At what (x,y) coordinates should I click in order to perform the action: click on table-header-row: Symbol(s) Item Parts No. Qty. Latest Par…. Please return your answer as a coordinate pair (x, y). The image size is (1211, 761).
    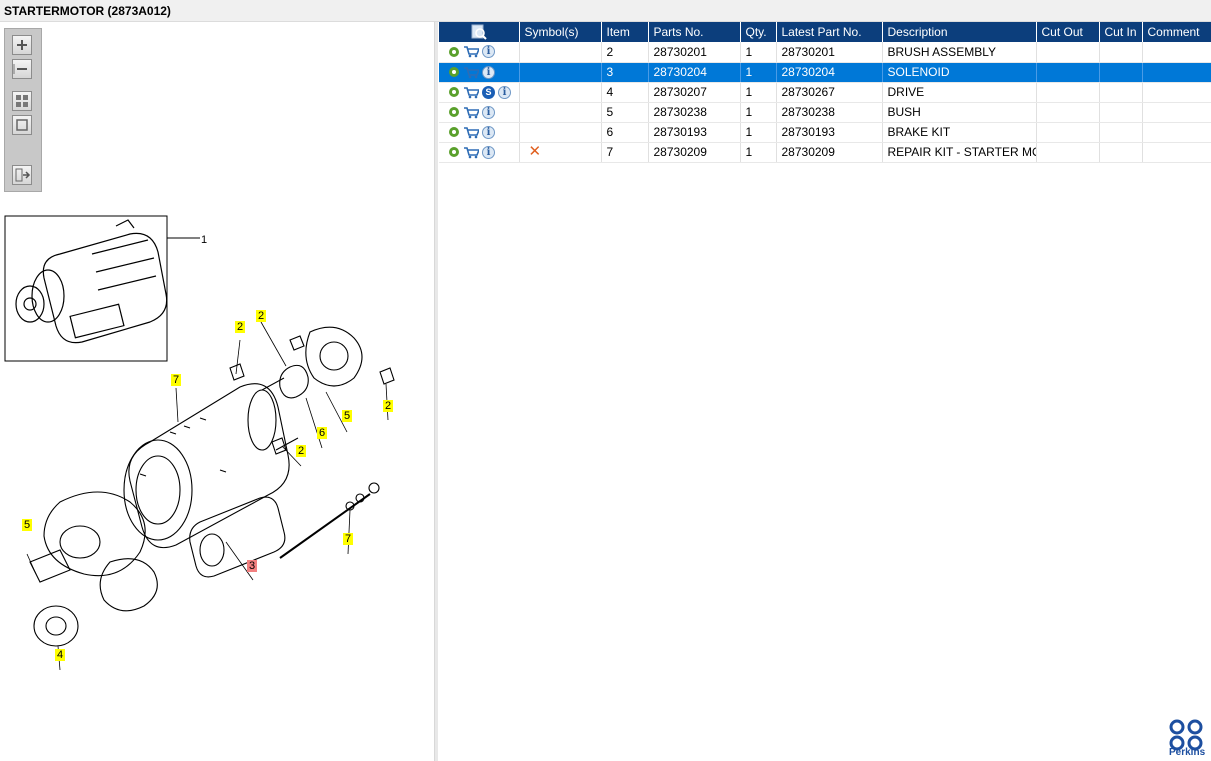
    Looking at the image, I should click on (825, 32).